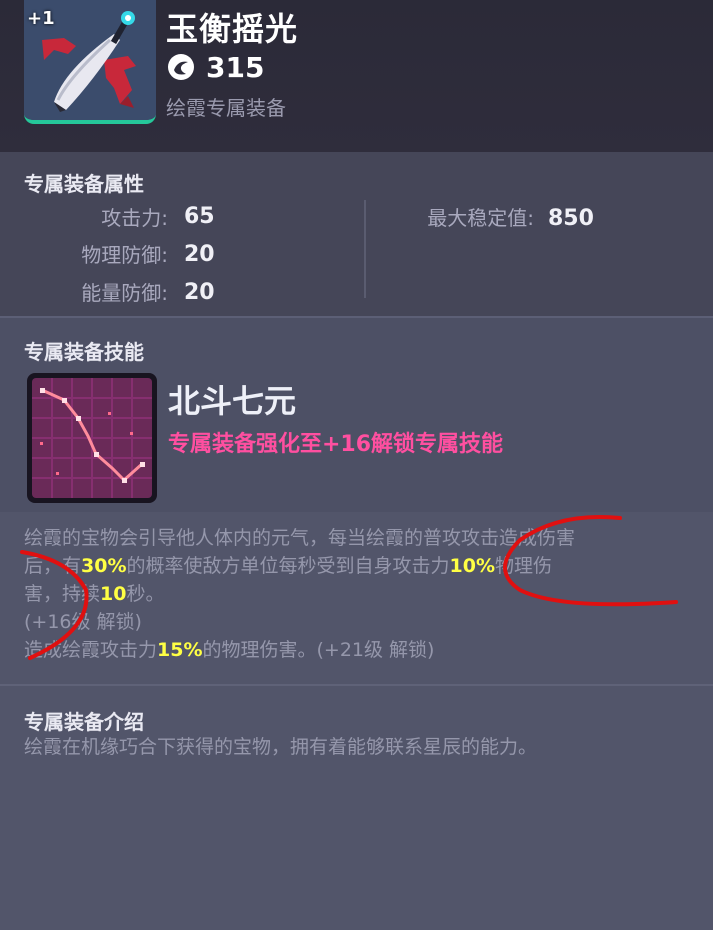  Describe the element at coordinates (235, 67) in the screenshot. I see `power-value: 315` at that location.